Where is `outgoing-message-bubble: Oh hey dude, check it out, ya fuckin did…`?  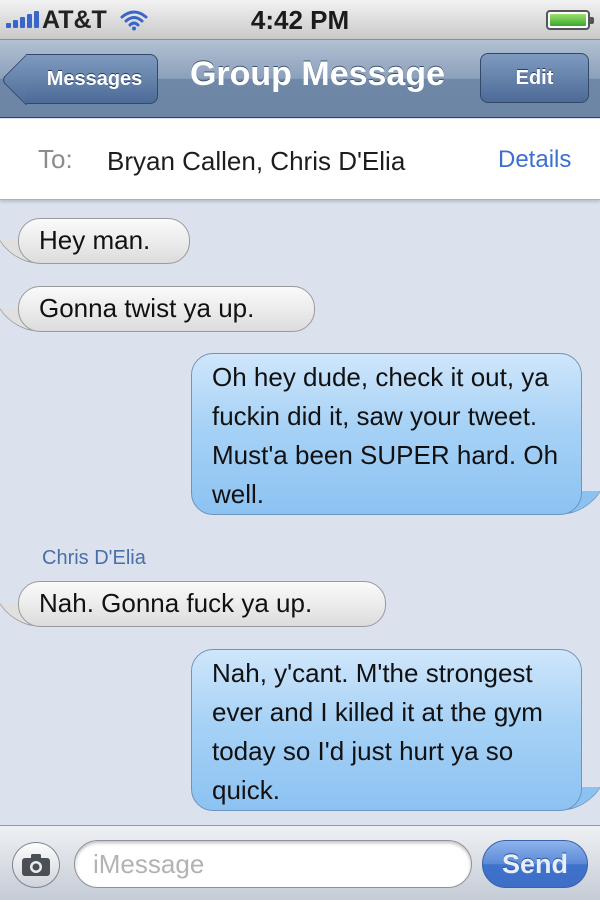
outgoing-message-bubble: Oh hey dude, check it out, ya fuckin did… is located at coordinates (386, 434).